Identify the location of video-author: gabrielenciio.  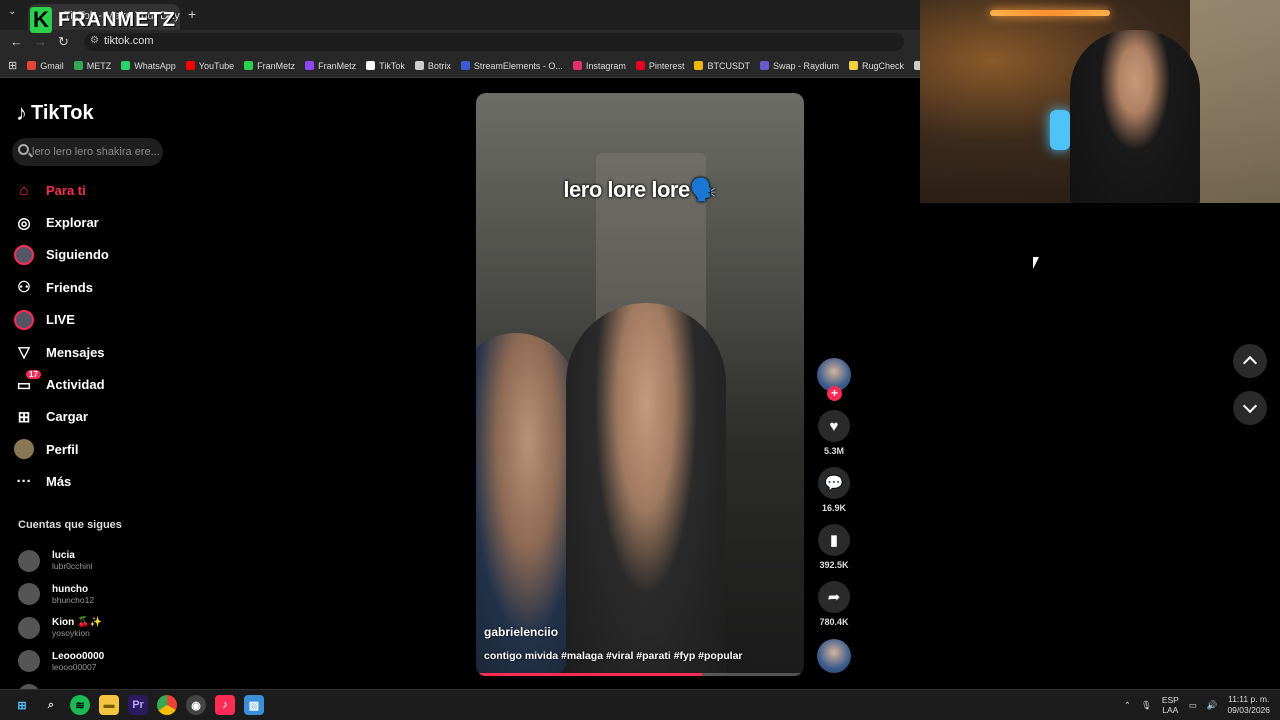
(521, 632).